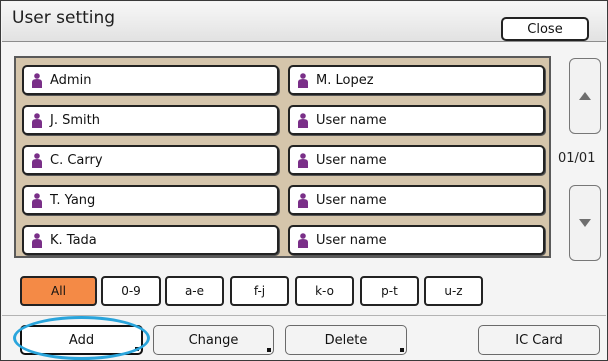 This screenshot has width=608, height=361. What do you see at coordinates (545, 29) in the screenshot?
I see `close-button: Close` at bounding box center [545, 29].